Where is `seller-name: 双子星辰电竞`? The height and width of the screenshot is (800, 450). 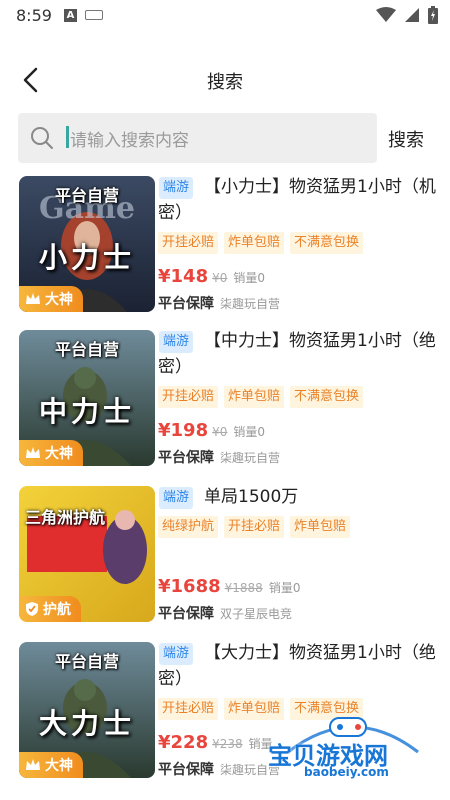 seller-name: 双子星辰电竞 is located at coordinates (256, 614).